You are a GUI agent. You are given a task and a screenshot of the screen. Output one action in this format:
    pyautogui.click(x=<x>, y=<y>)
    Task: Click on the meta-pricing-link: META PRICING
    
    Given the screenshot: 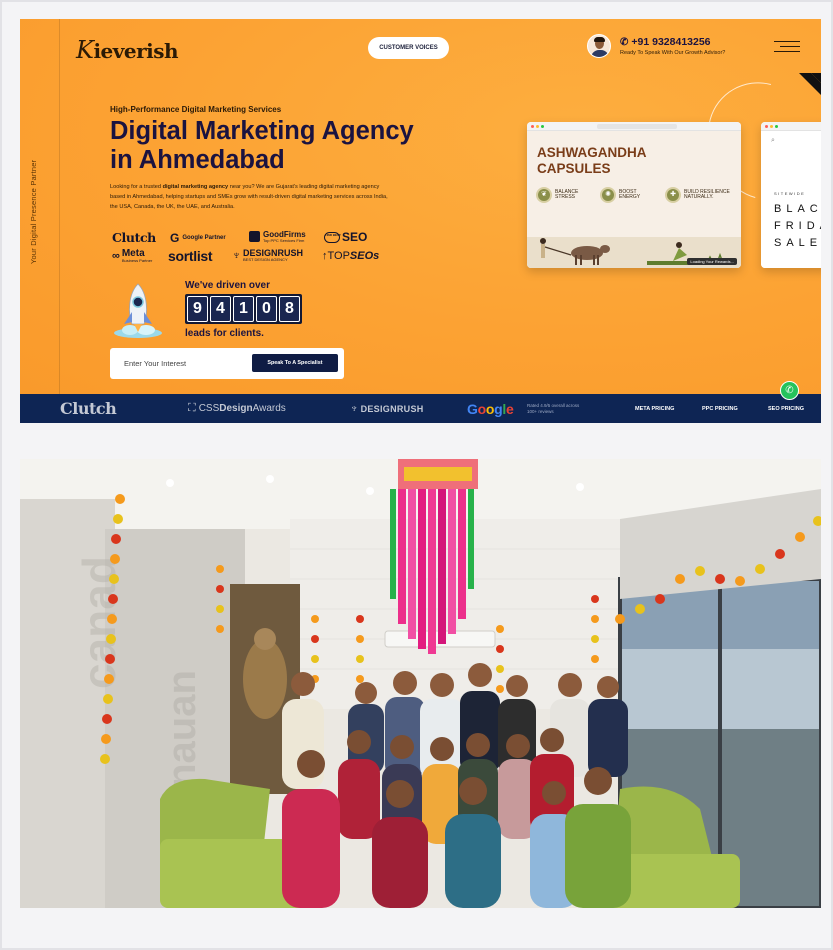 What is the action you would take?
    pyautogui.click(x=654, y=408)
    